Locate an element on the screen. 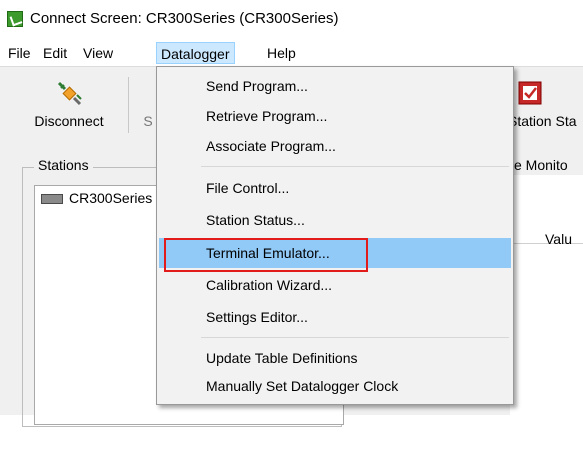 The width and height of the screenshot is (583, 462). station-status-label: Station Sta is located at coordinates (542, 121).